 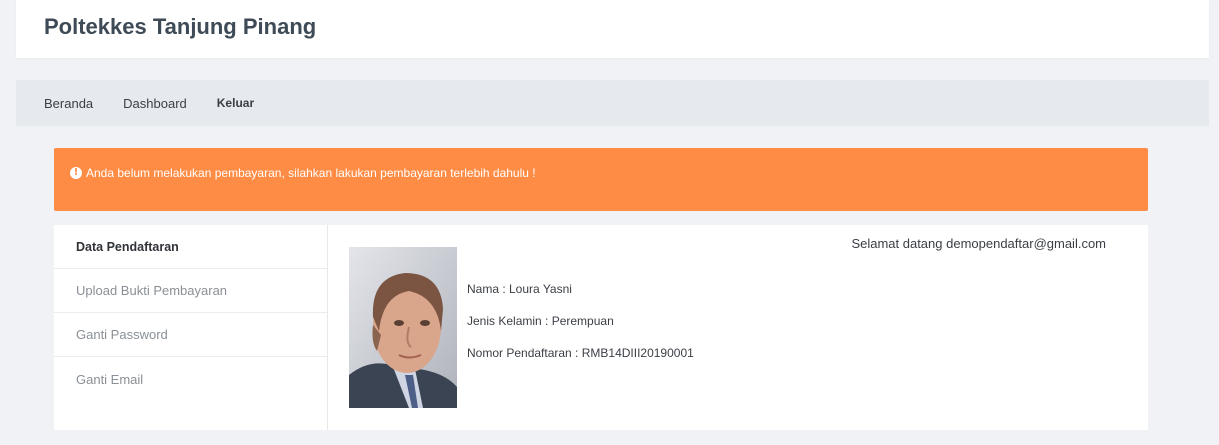 What do you see at coordinates (190, 291) in the screenshot?
I see `menu-item-upload-bukti-pembayaran: Upload Bukti Pembayaran` at bounding box center [190, 291].